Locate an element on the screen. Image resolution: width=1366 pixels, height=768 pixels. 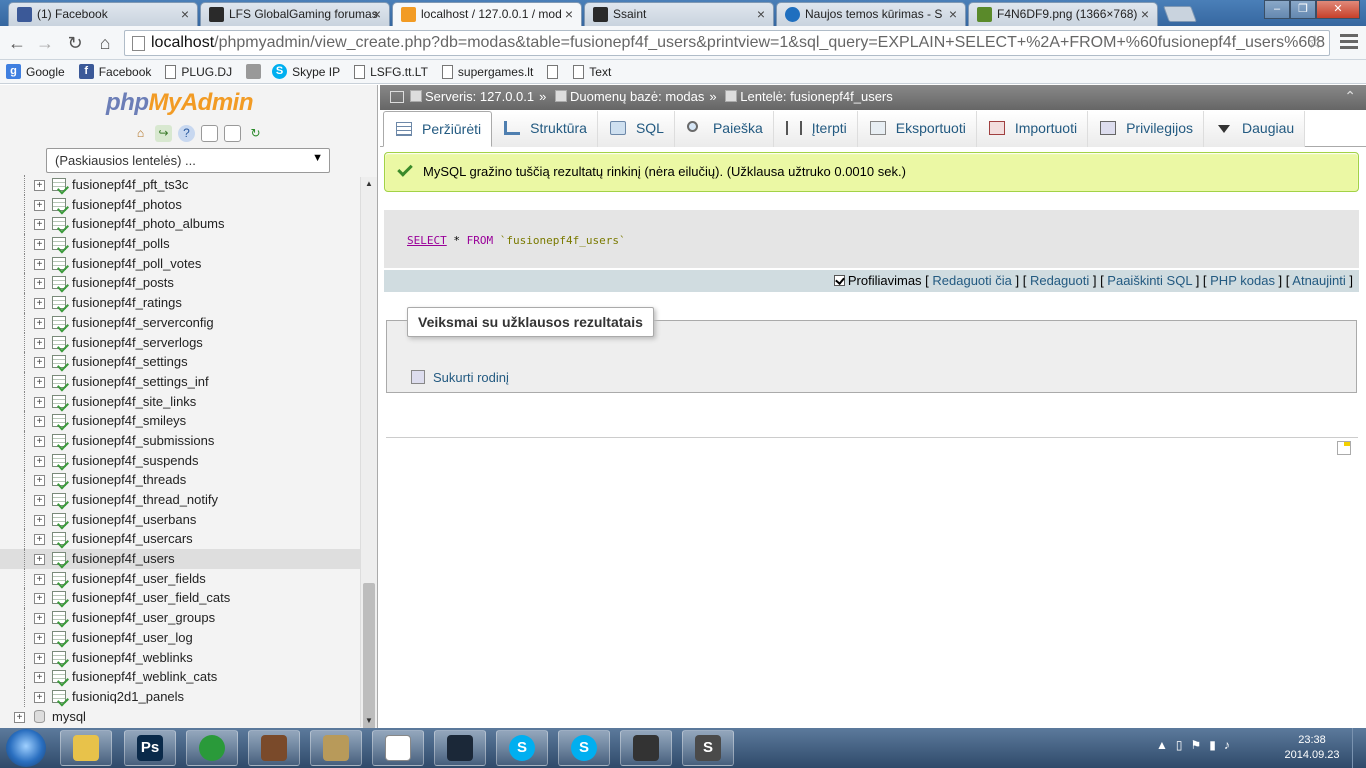
chrome-menu-icon is located at coordinates (1349, 42).